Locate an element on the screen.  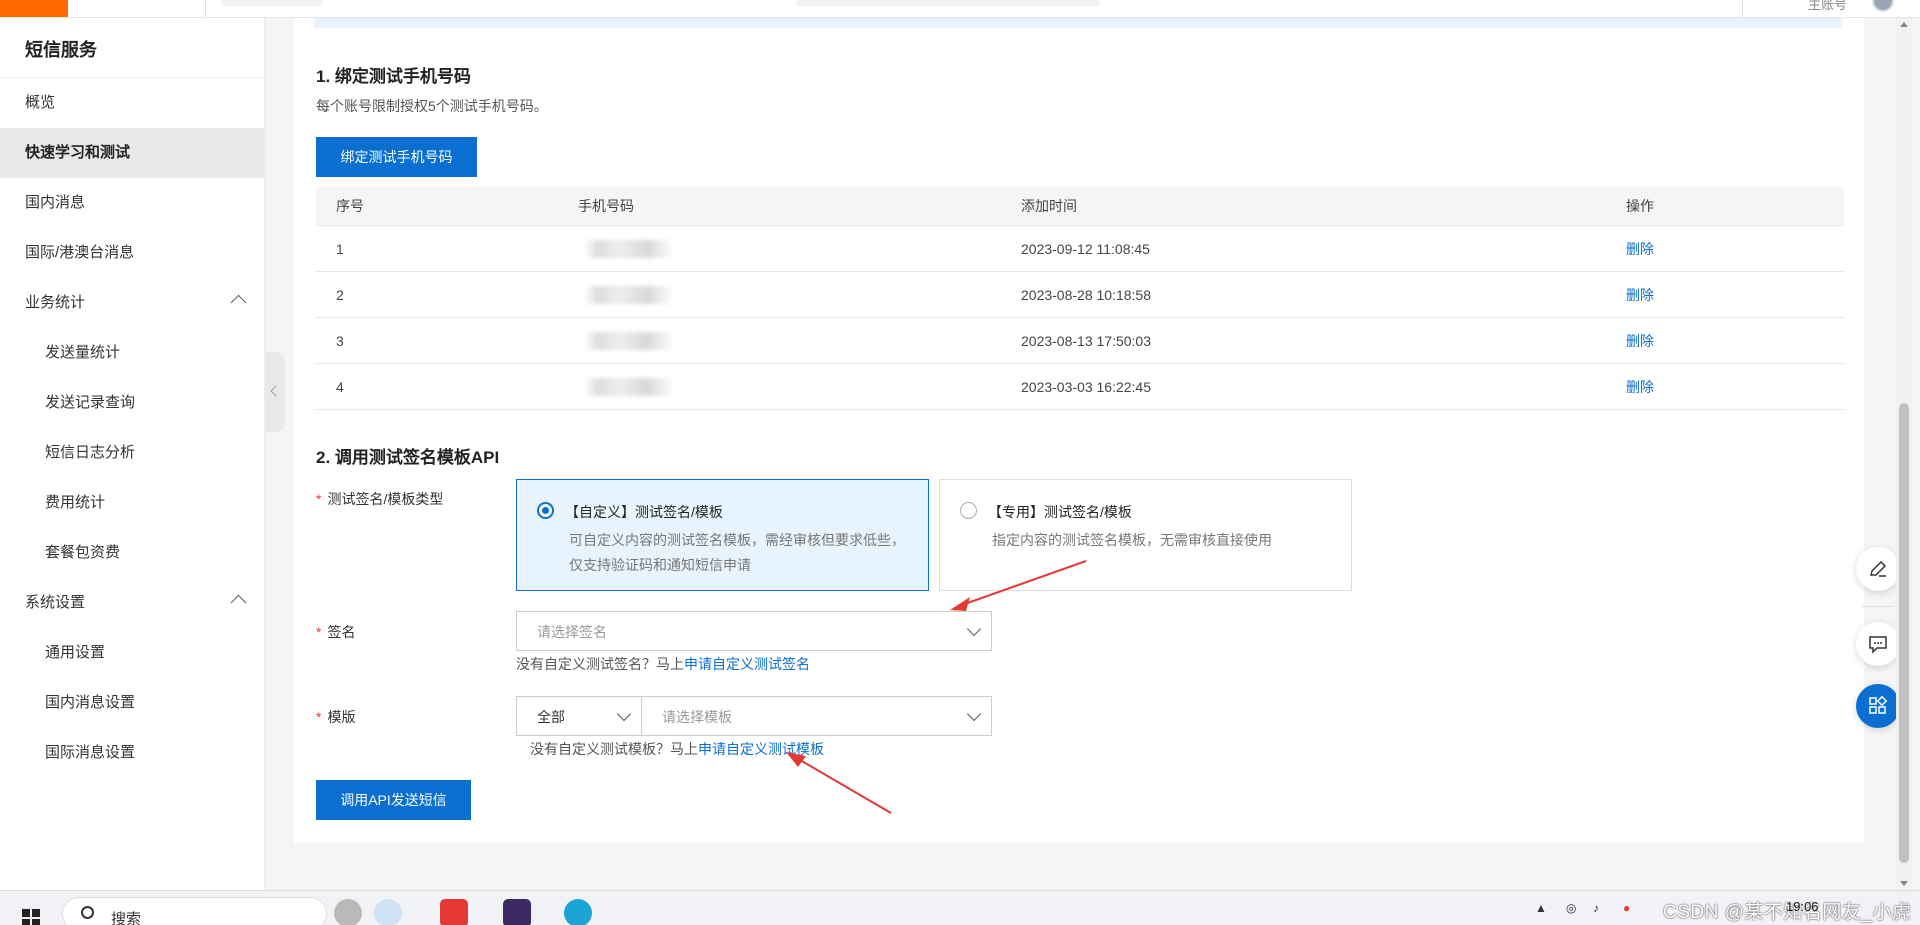
vertical-scrollbar is located at coordinates (1904, 454).